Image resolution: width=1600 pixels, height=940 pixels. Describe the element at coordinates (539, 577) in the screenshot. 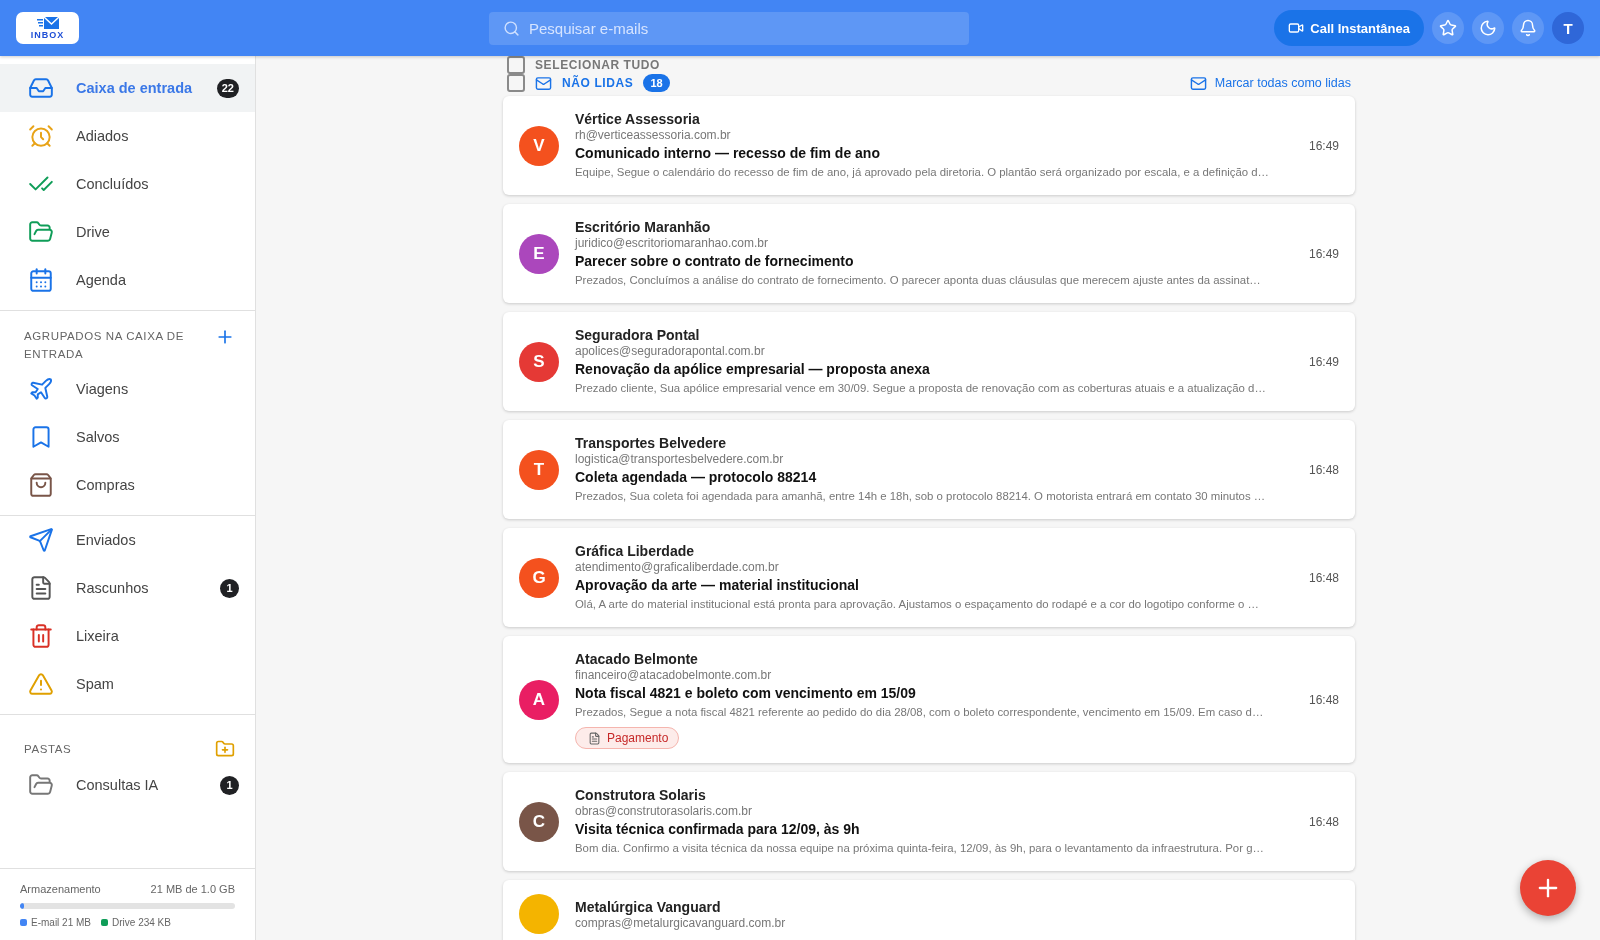

I see `sender-avatar: G` at that location.